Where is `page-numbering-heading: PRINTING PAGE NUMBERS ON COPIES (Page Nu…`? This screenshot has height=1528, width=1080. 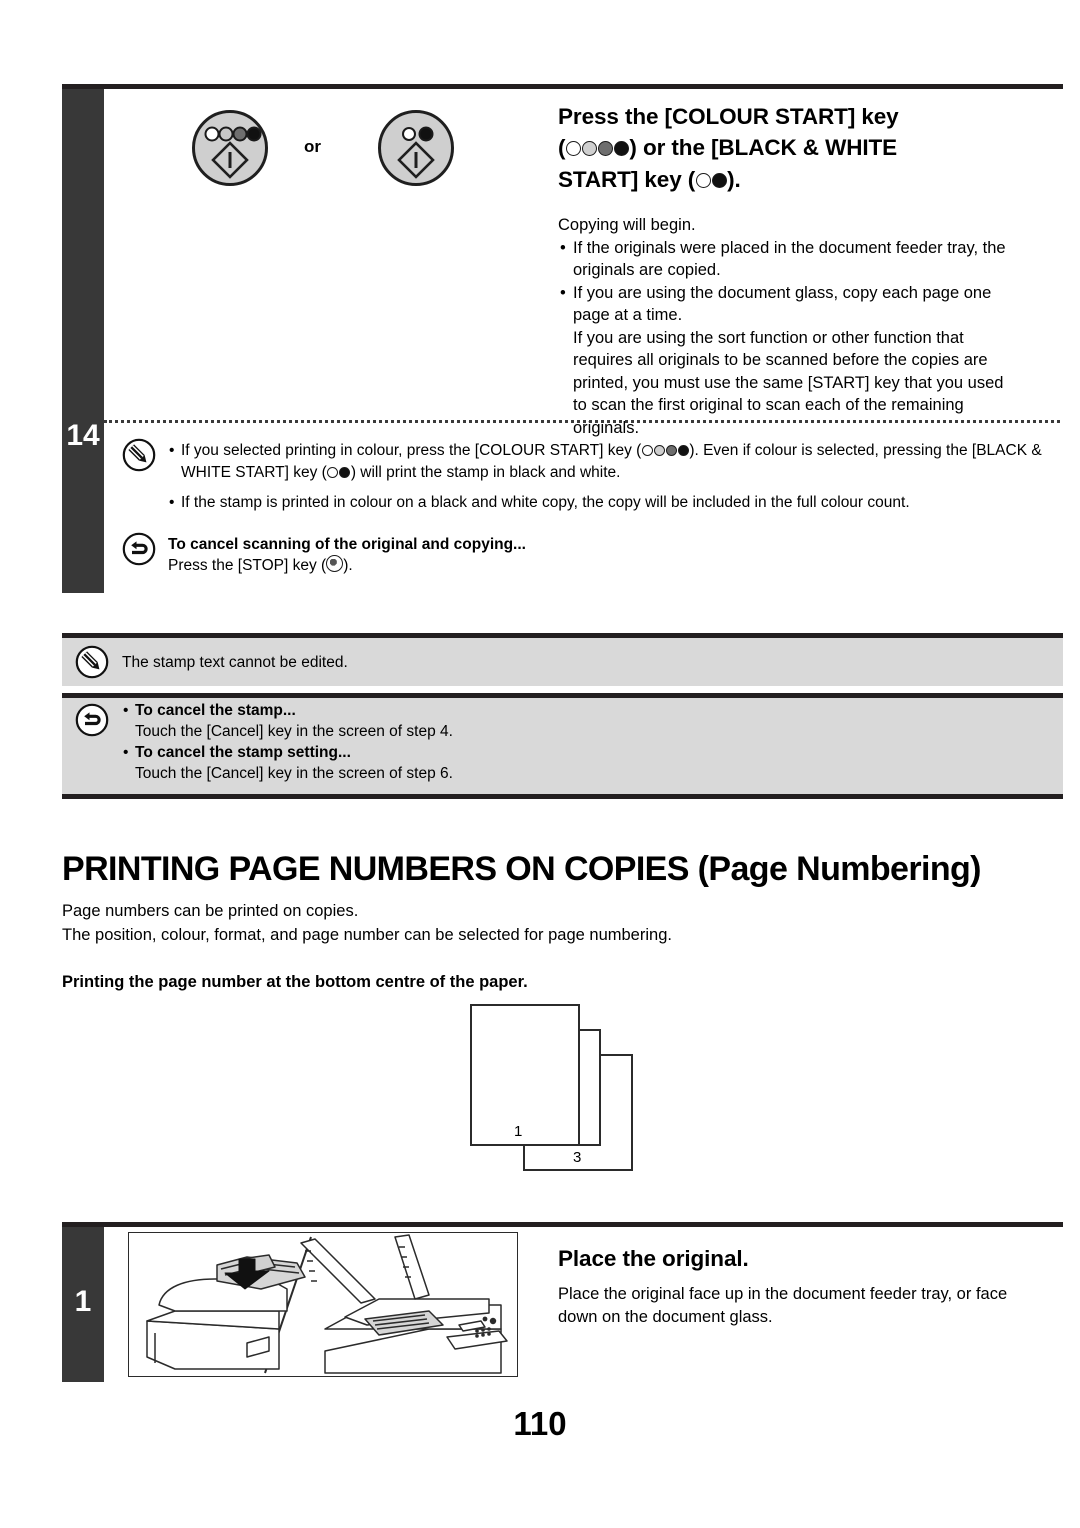
page-numbering-heading: PRINTING PAGE NUMBERS ON COPIES (Page Nu… is located at coordinates (521, 869).